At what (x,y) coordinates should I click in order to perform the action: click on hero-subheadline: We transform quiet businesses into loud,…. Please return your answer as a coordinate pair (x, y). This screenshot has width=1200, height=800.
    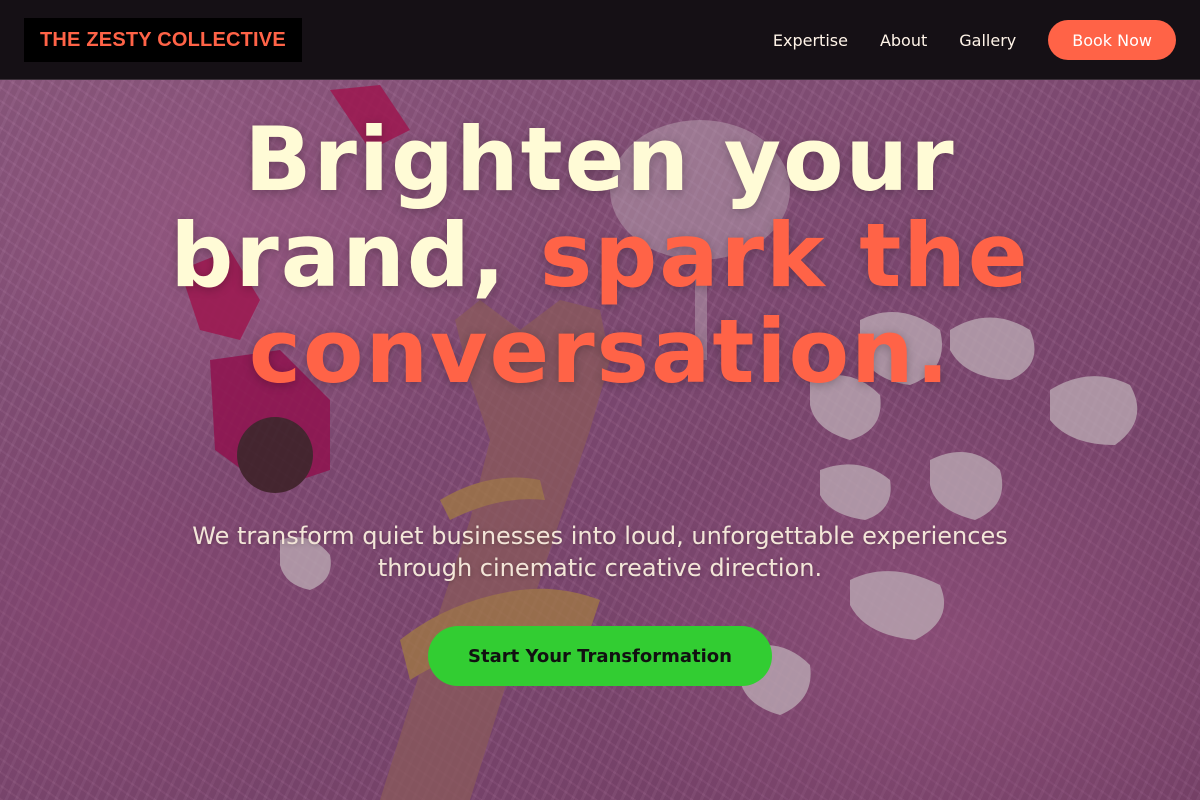
    Looking at the image, I should click on (600, 552).